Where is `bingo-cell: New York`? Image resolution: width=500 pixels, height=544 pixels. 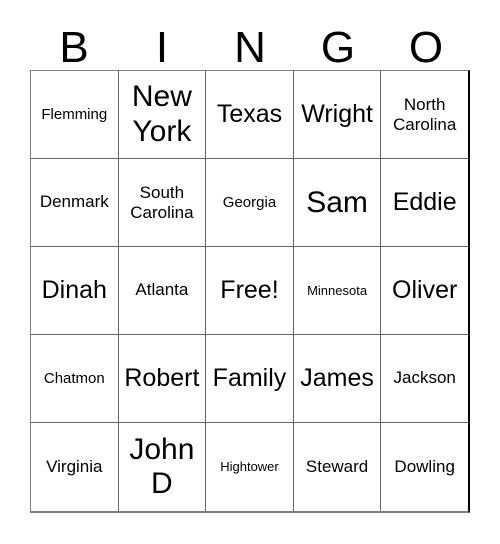
bingo-cell: New York is located at coordinates (162, 115).